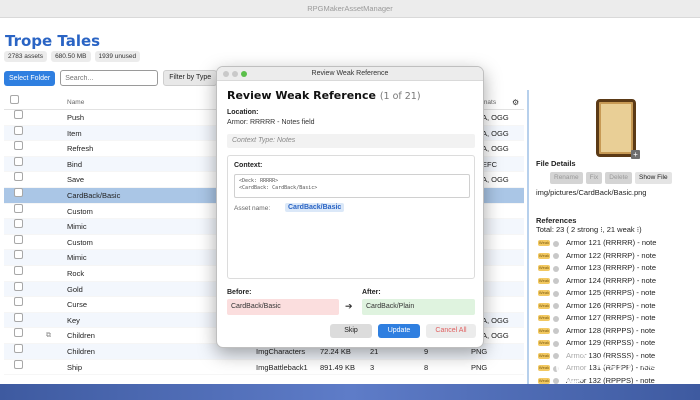  What do you see at coordinates (515, 102) in the screenshot?
I see `gear-icon: ⚙` at bounding box center [515, 102].